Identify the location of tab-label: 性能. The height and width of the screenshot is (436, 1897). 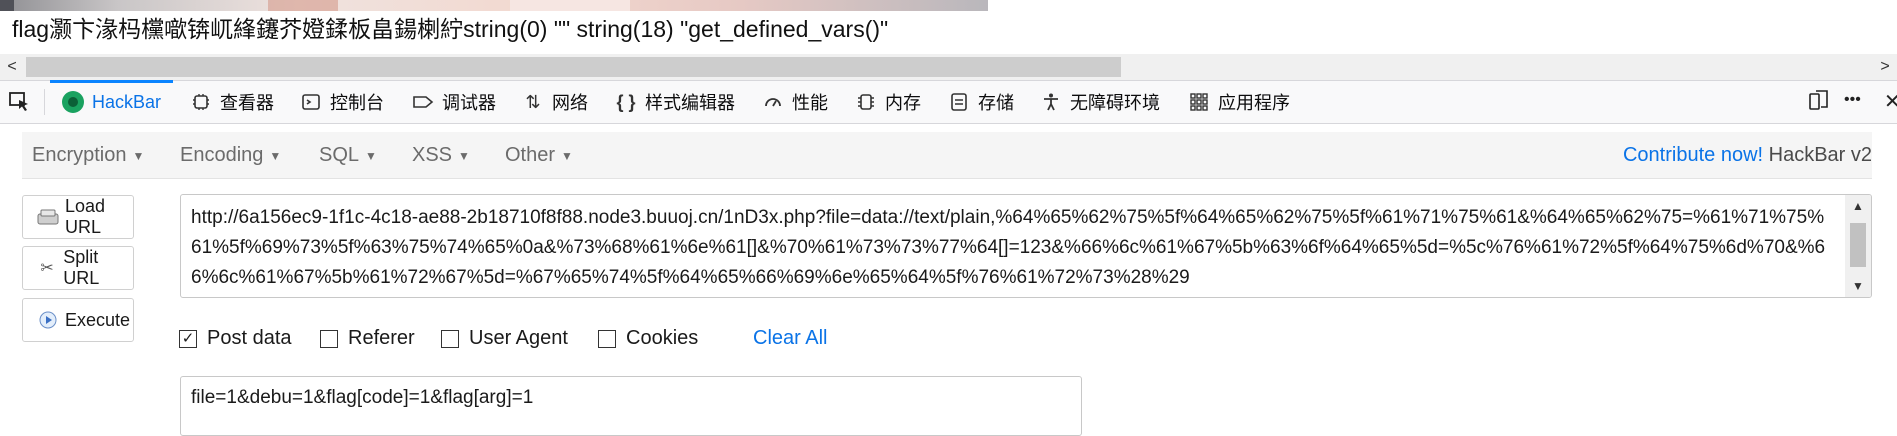
(810, 103).